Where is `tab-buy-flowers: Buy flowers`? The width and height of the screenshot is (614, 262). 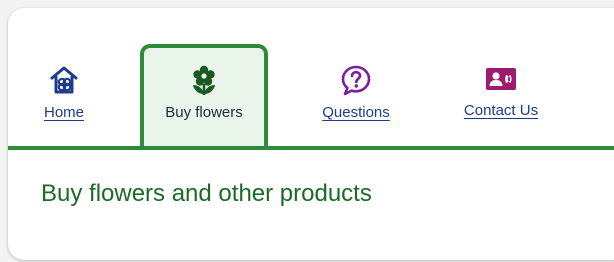 tab-buy-flowers: Buy flowers is located at coordinates (204, 97).